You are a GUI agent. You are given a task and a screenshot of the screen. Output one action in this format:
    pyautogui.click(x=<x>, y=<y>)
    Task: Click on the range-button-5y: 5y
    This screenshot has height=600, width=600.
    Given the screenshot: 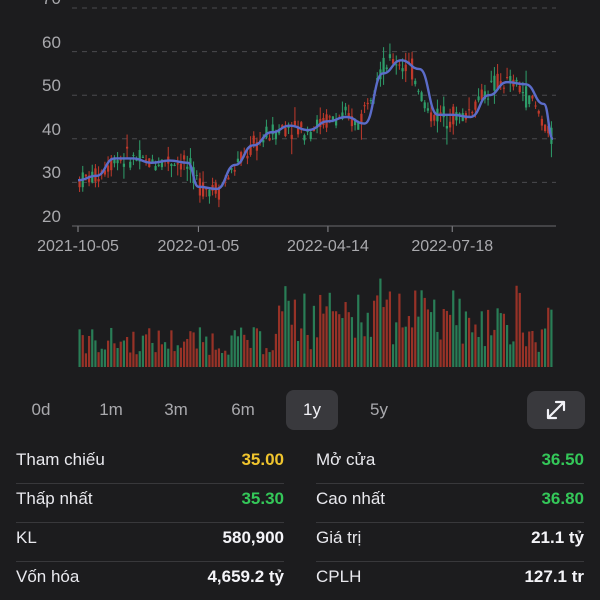 What is the action you would take?
    pyautogui.click(x=379, y=410)
    